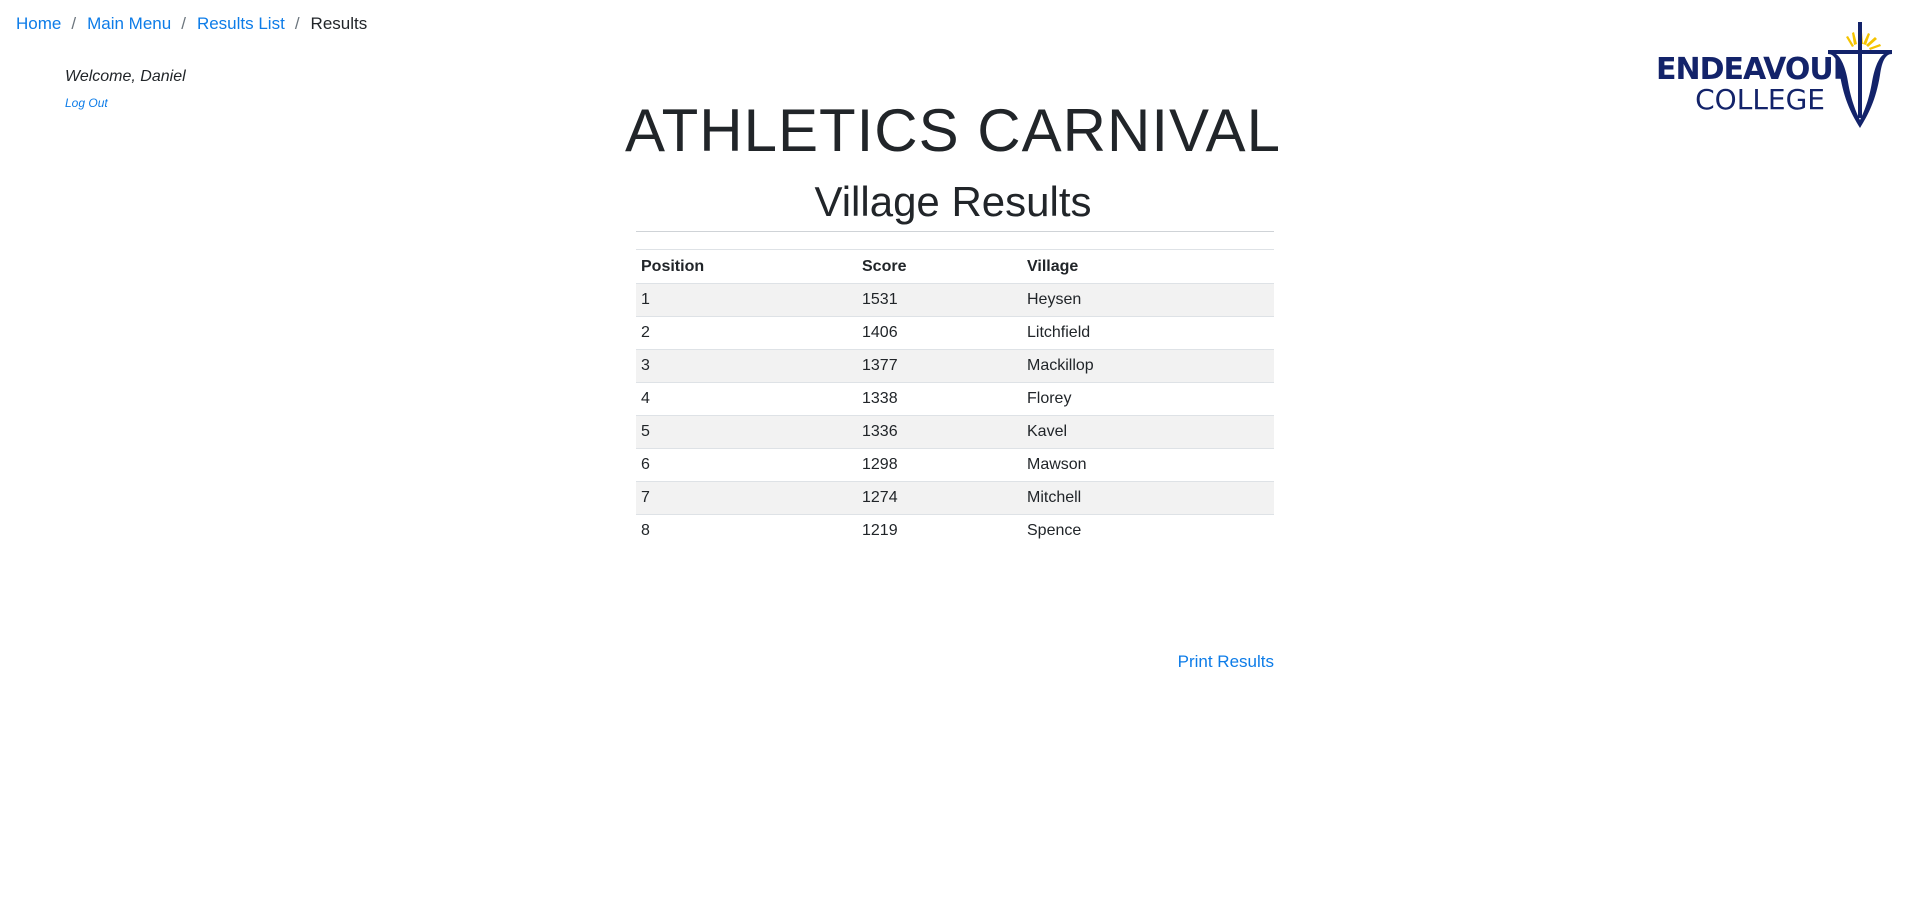 Image resolution: width=1906 pixels, height=922 pixels. I want to click on position-cell: 2, so click(746, 333).